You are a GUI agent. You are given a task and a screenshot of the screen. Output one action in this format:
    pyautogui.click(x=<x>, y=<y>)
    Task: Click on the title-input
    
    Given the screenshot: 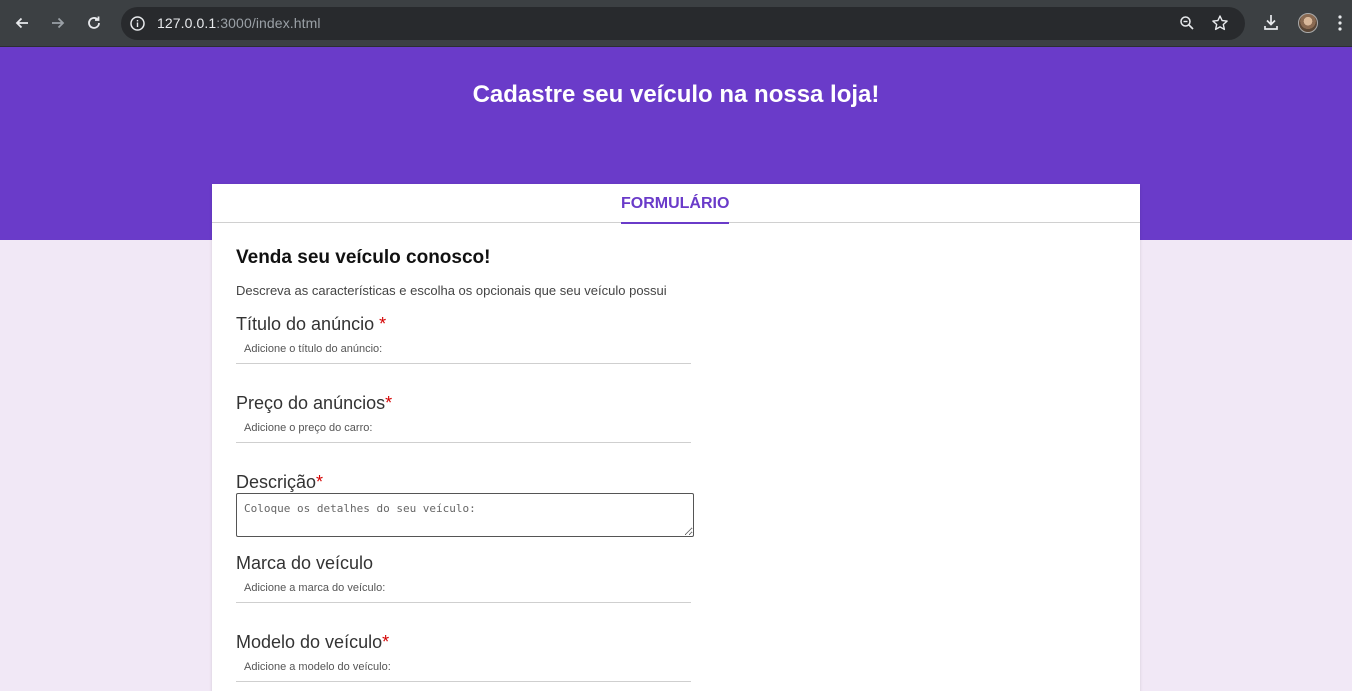 What is the action you would take?
    pyautogui.click(x=463, y=349)
    